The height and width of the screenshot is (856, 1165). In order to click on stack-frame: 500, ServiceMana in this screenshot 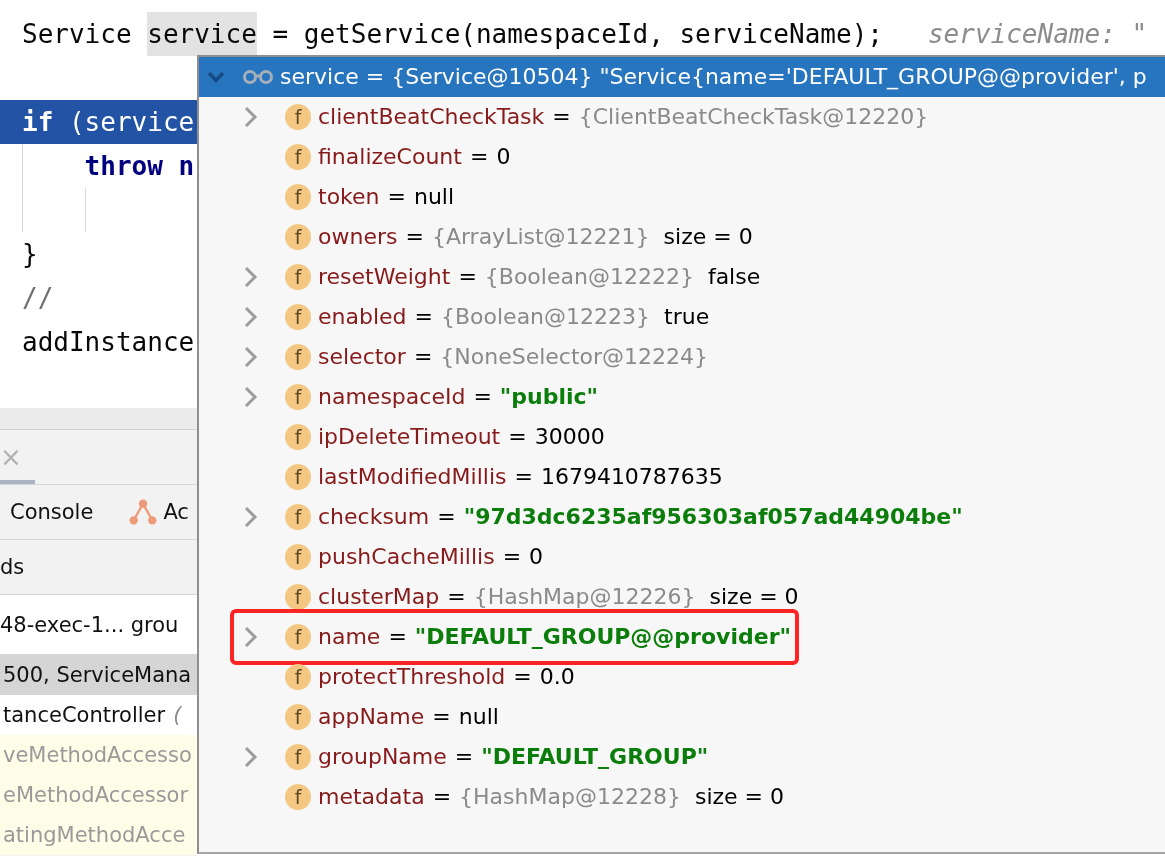, I will do `click(98, 675)`.